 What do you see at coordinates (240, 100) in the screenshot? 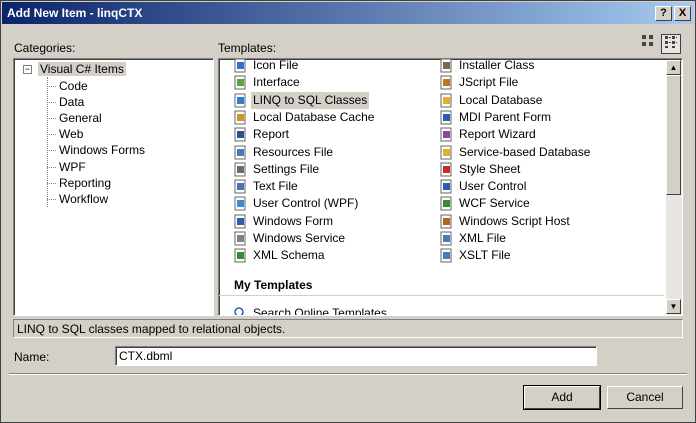
I see `linq-to-sql-icon` at bounding box center [240, 100].